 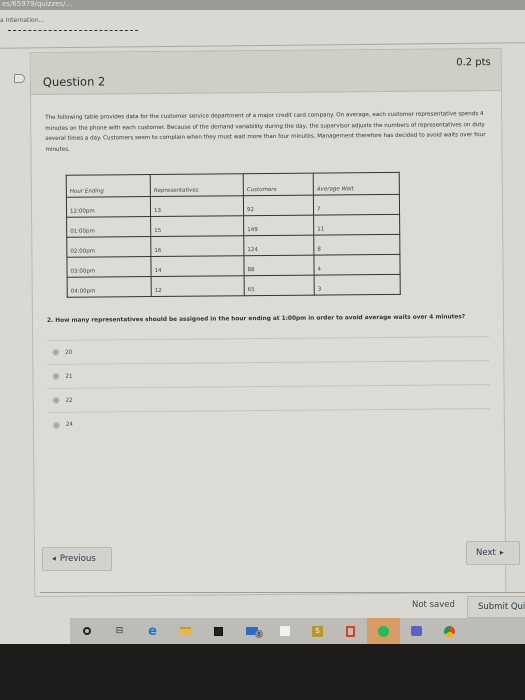 I want to click on submit-quiz-button: Submit Quiz, so click(x=496, y=607).